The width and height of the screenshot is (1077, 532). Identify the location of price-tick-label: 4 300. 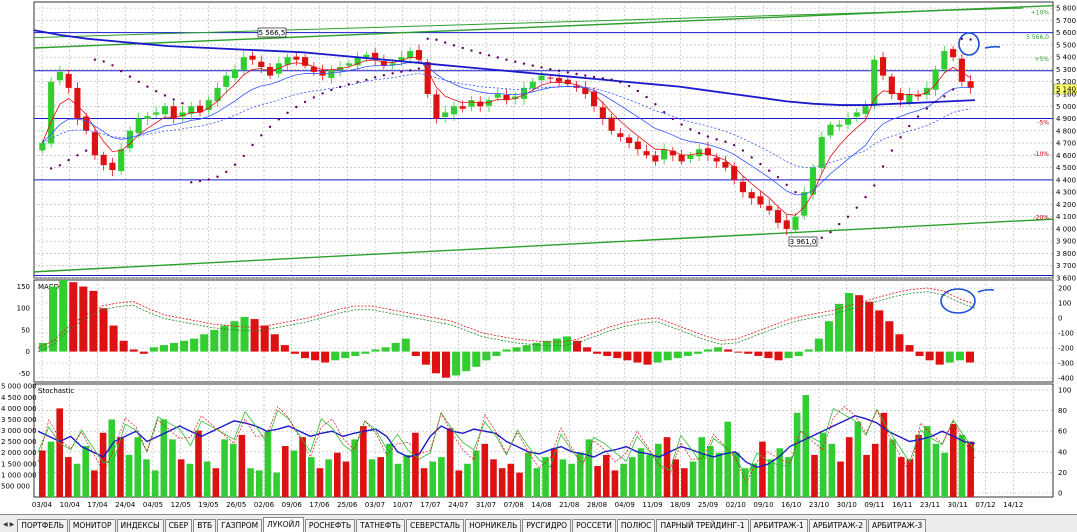
(1066, 193).